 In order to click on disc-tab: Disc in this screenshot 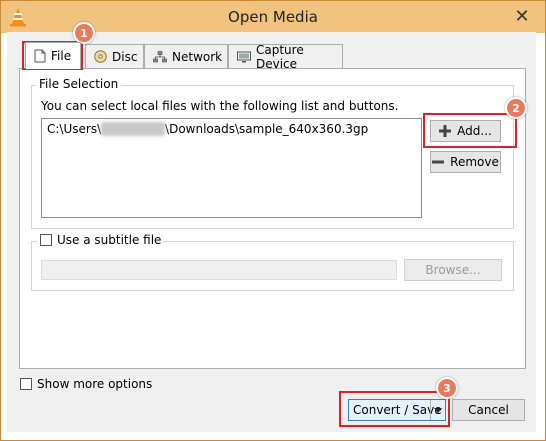, I will do `click(114, 56)`.